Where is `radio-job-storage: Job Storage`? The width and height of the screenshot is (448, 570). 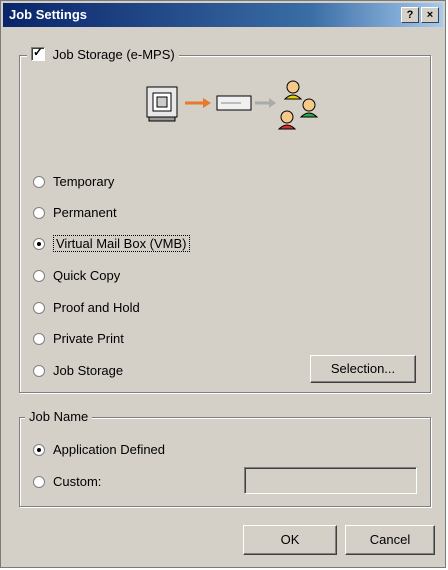 radio-job-storage: Job Storage is located at coordinates (78, 371).